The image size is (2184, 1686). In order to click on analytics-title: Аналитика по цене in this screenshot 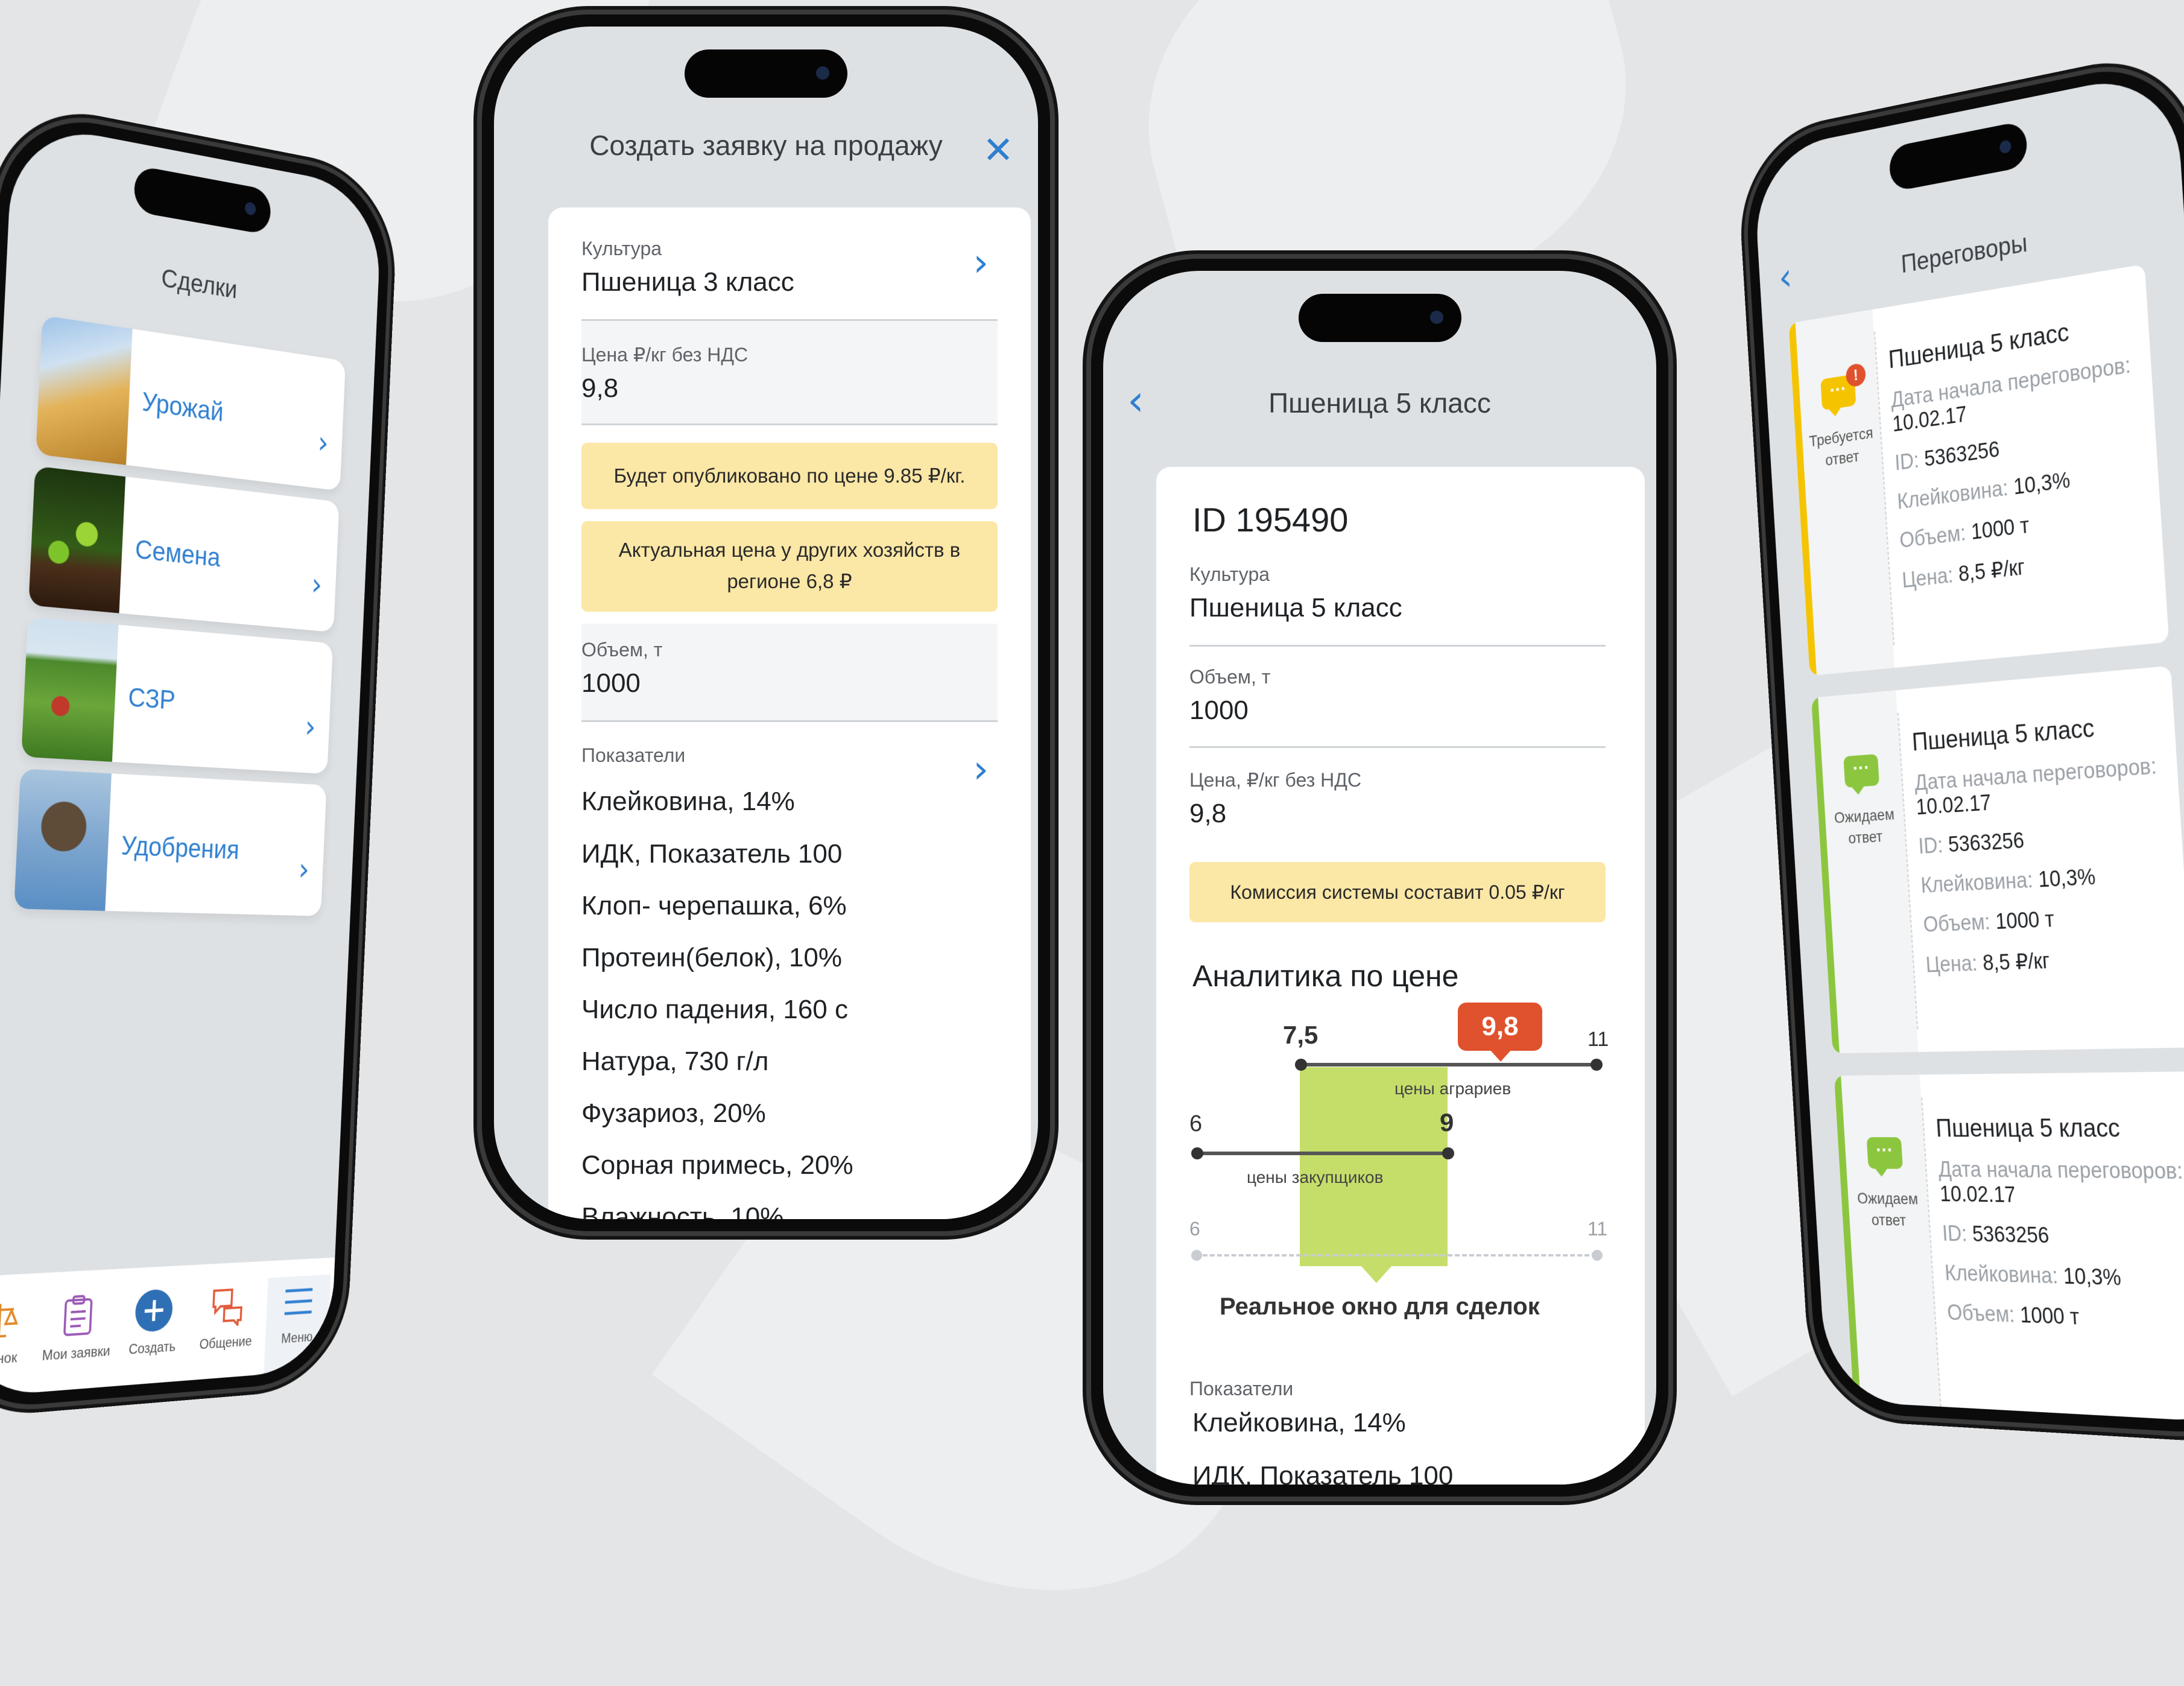, I will do `click(1326, 976)`.